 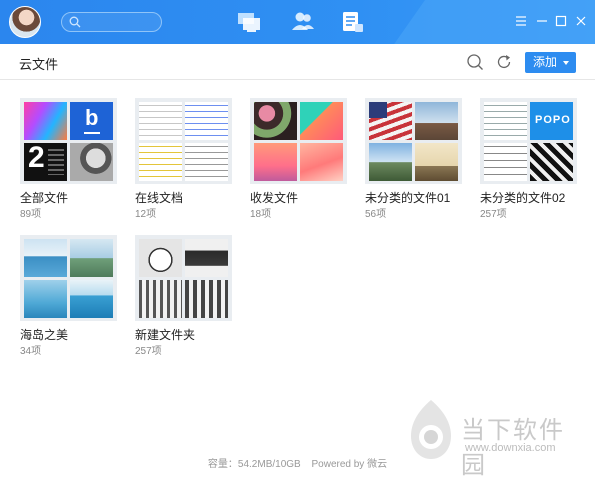 I want to click on folder-card: POPO 未分类的文件02 257项, so click(x=530, y=159).